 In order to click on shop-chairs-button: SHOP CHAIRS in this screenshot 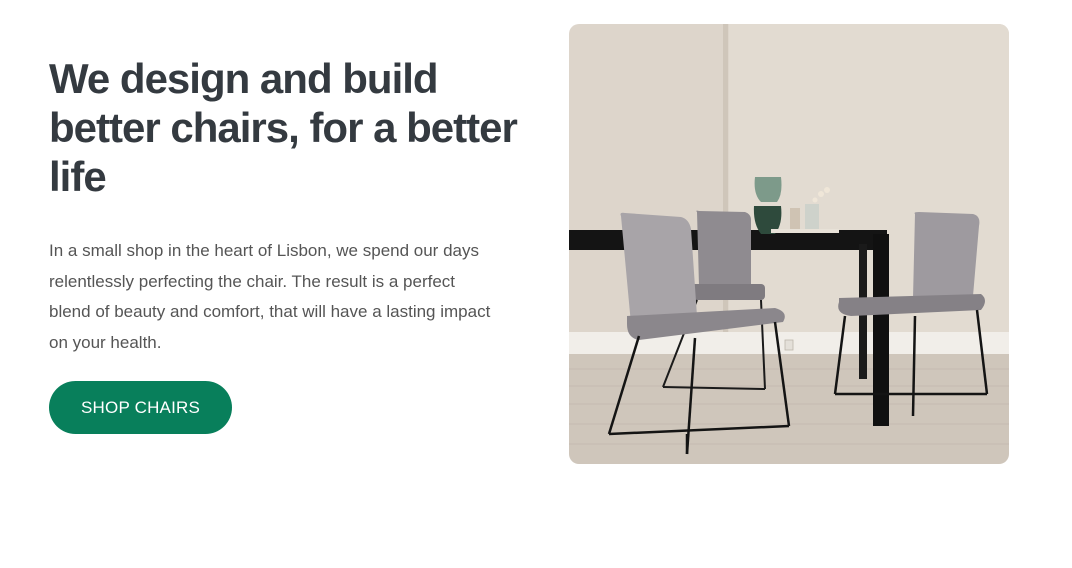, I will do `click(141, 407)`.